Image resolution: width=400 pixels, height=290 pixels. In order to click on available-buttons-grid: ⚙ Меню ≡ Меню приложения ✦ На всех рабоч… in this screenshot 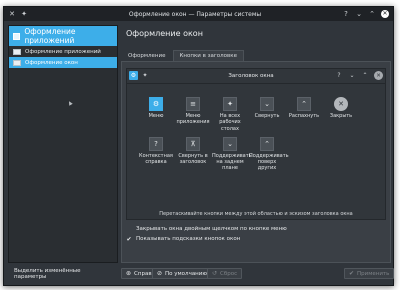, I will do `click(249, 134)`.